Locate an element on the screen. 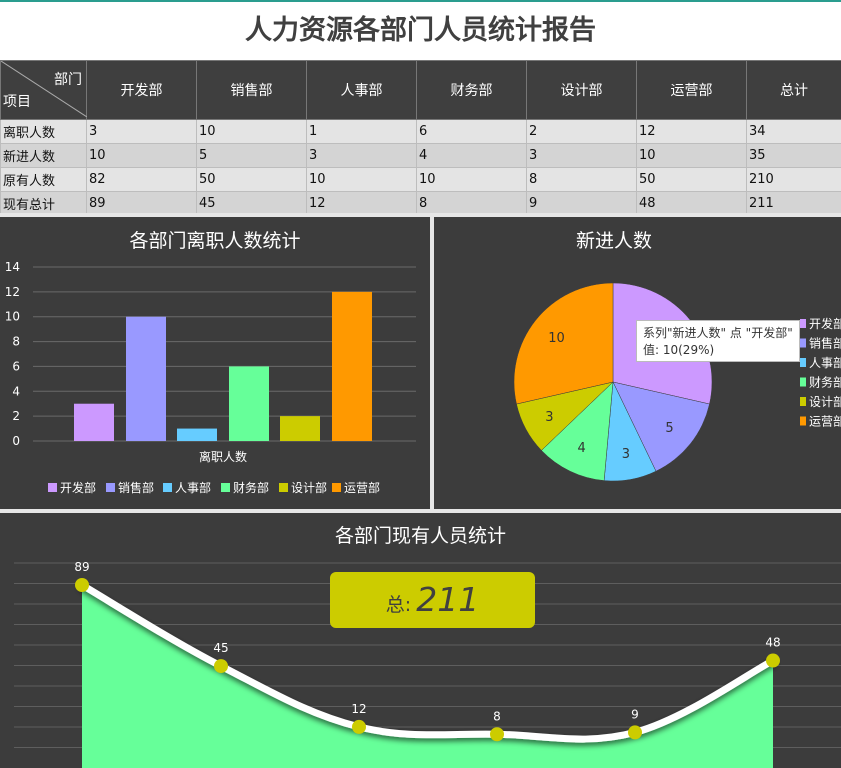  area-value-label: 48 is located at coordinates (772, 643).